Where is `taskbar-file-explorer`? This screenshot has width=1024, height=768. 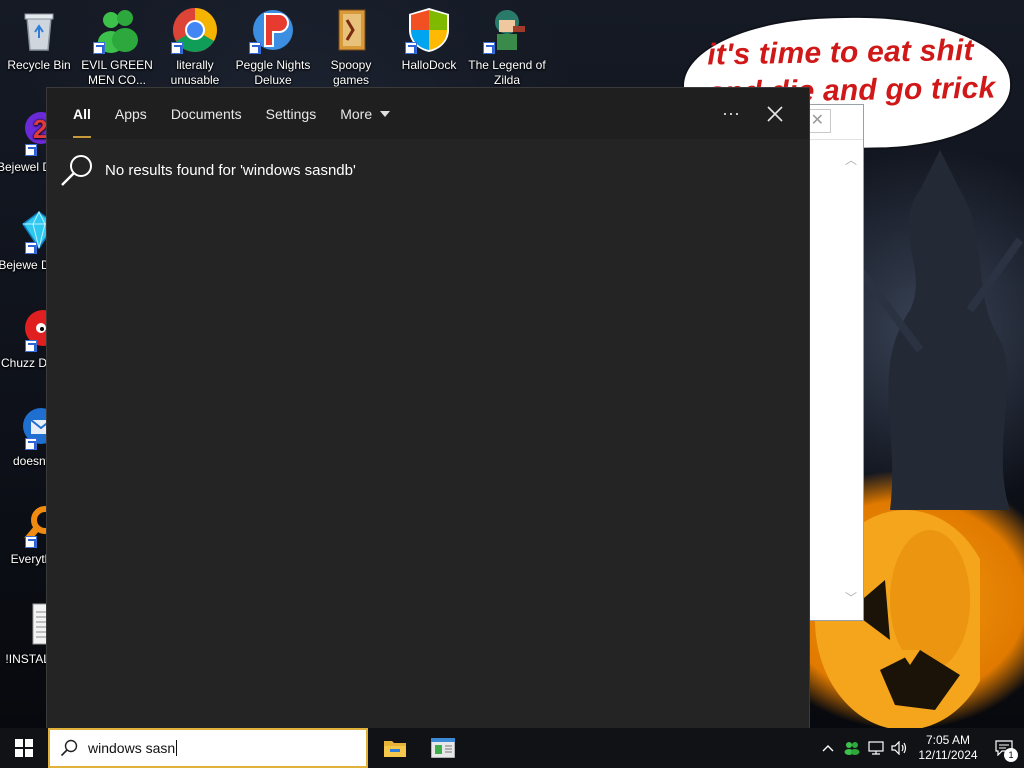
taskbar-file-explorer is located at coordinates (395, 748).